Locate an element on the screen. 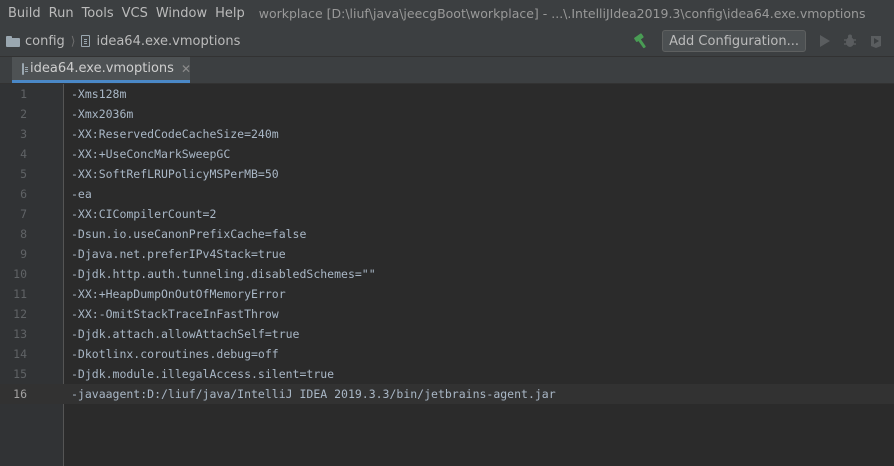  tab-idea64-vmoptions: idea64.exe.vmoptions ✕ is located at coordinates (101, 70).